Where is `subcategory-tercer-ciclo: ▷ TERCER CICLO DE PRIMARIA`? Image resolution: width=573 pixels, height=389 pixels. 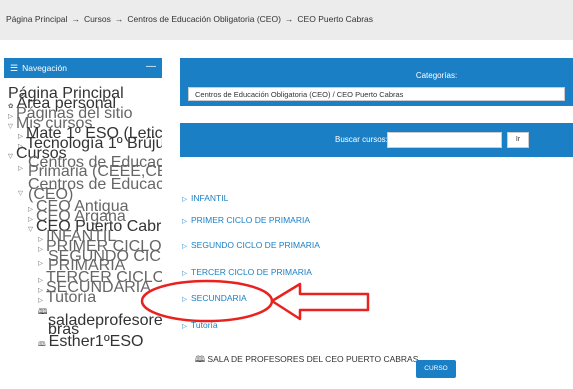
subcategory-tercer-ciclo: ▷ TERCER CICLO DE PRIMARIA is located at coordinates (247, 272).